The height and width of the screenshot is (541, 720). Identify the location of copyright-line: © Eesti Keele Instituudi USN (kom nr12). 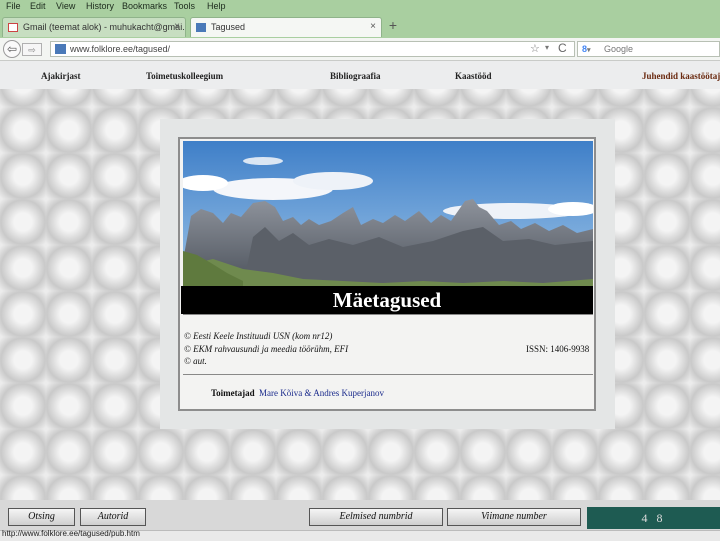
(258, 336).